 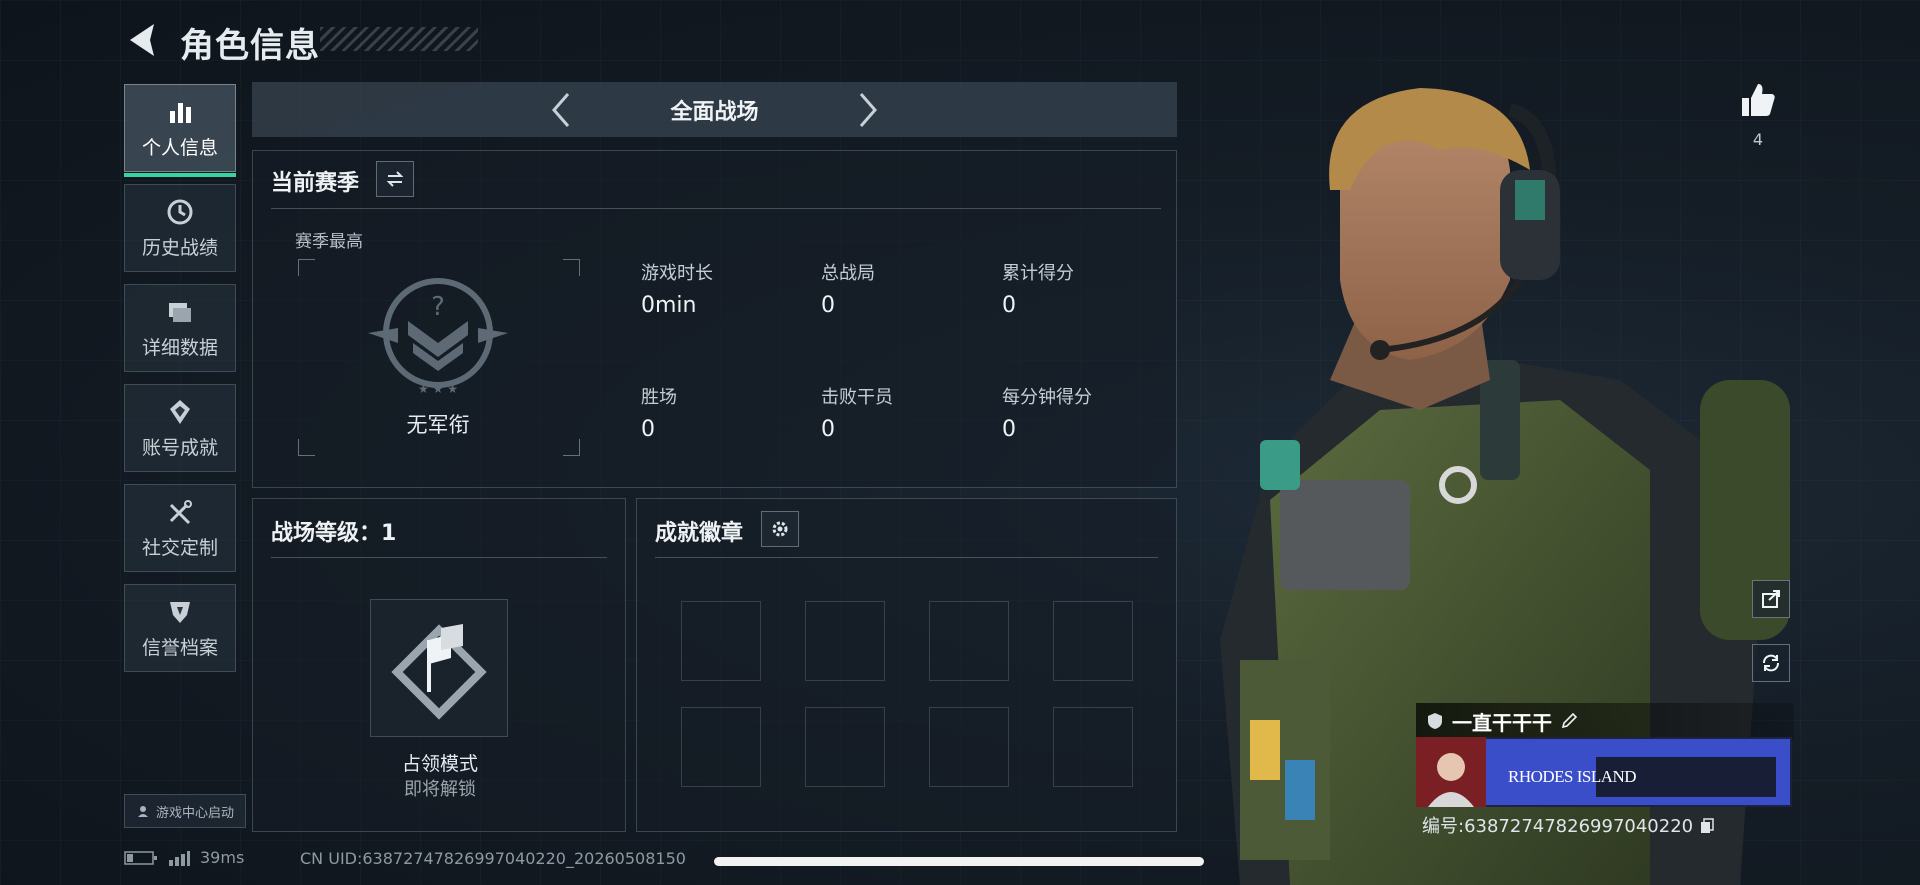 What do you see at coordinates (180, 228) in the screenshot?
I see `sidebar-item-history: 历史战绩` at bounding box center [180, 228].